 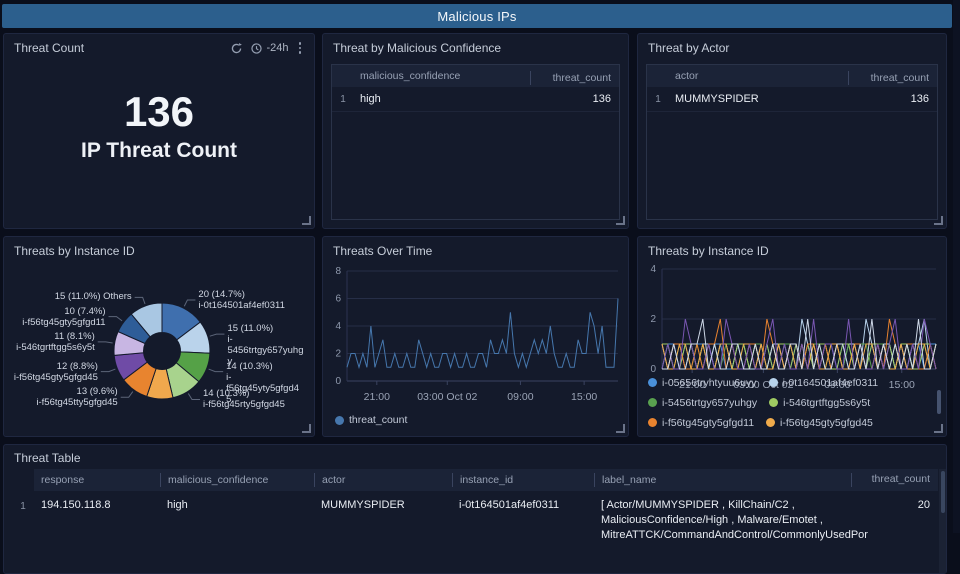 I want to click on column-header: label_name, so click(x=722, y=480).